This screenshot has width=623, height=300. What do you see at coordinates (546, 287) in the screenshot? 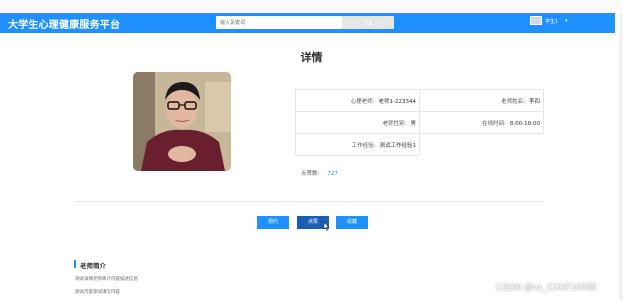
I see `watermark: CSDN @vx_CXKF10088` at bounding box center [546, 287].